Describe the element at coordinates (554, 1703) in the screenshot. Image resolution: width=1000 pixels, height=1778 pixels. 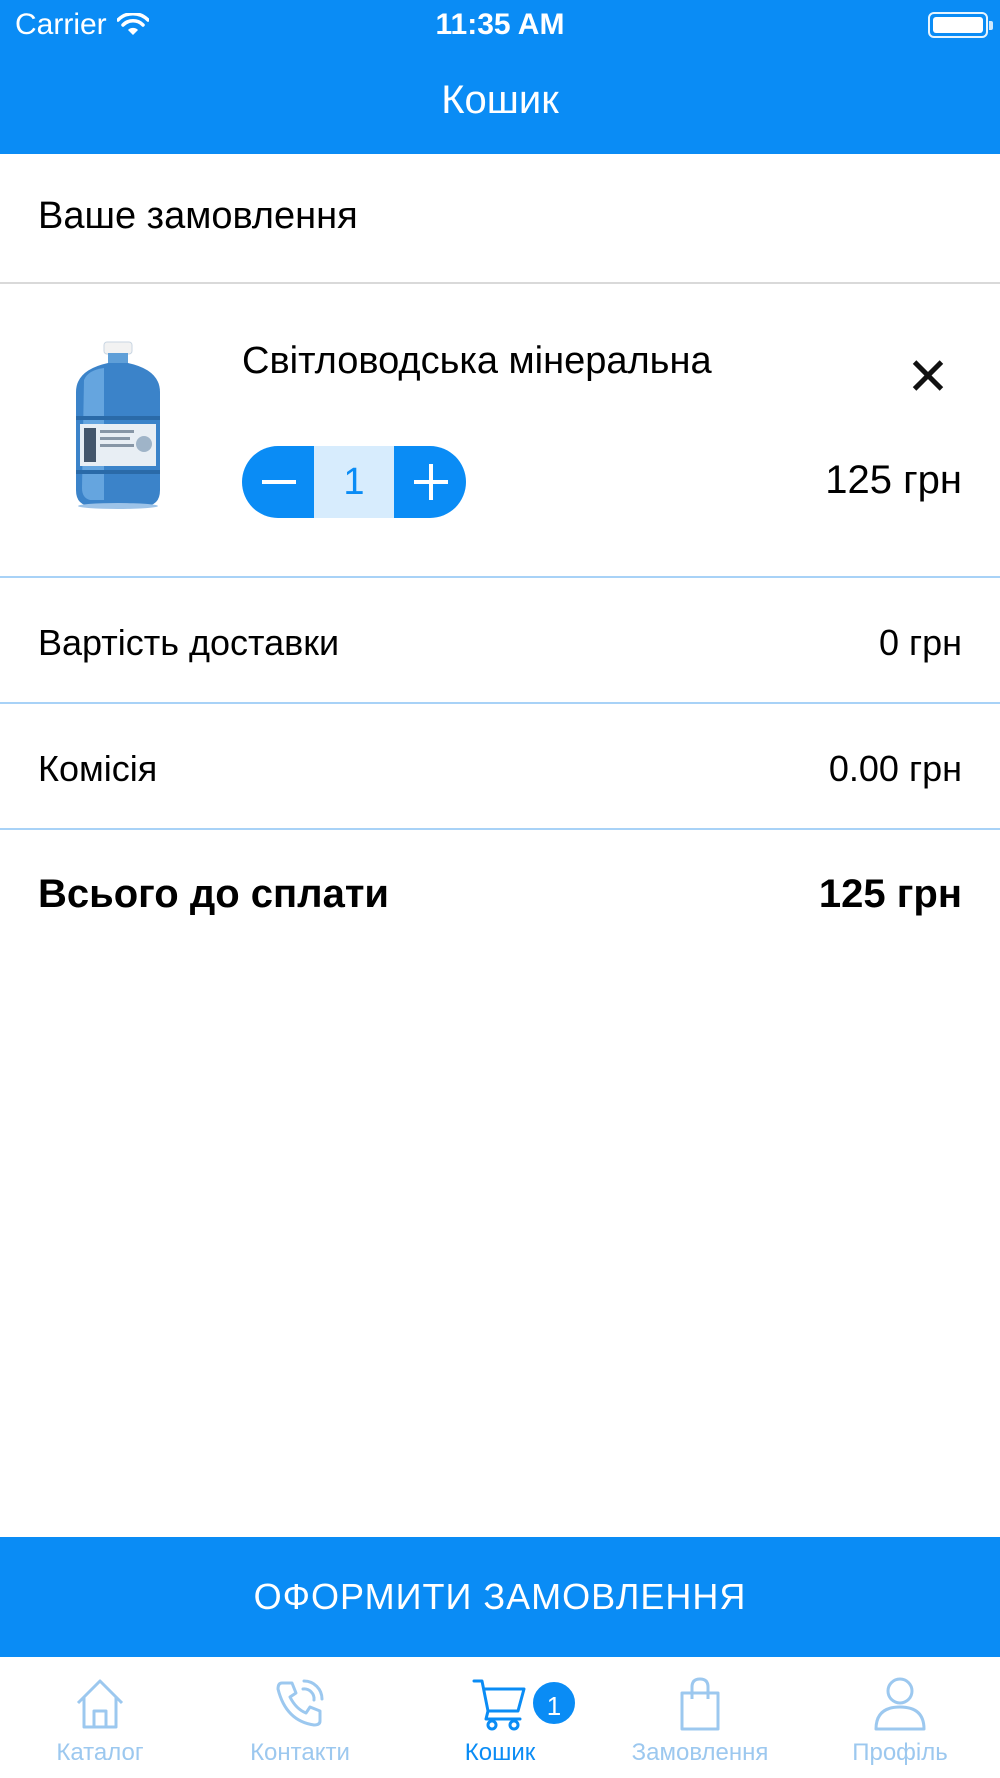
I see `cart-count-badge: 1` at that location.